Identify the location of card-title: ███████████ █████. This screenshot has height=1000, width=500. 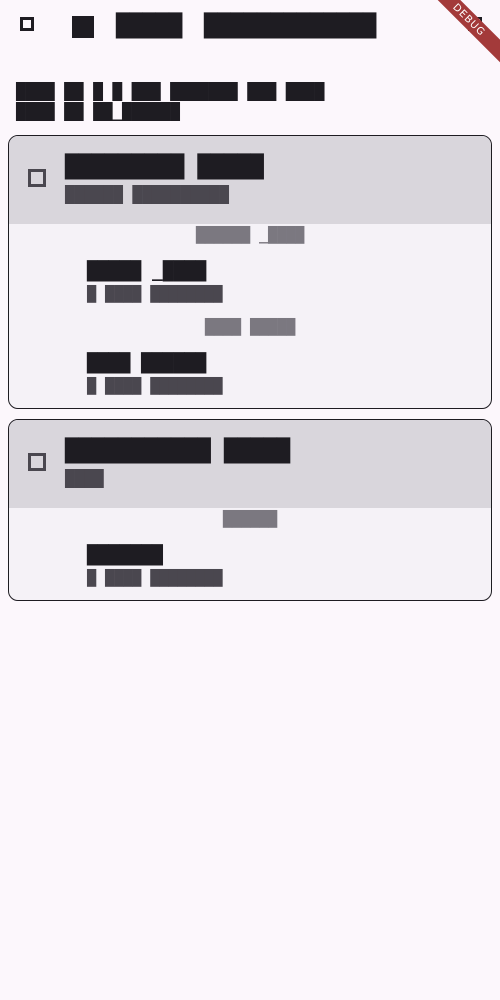
(177, 452).